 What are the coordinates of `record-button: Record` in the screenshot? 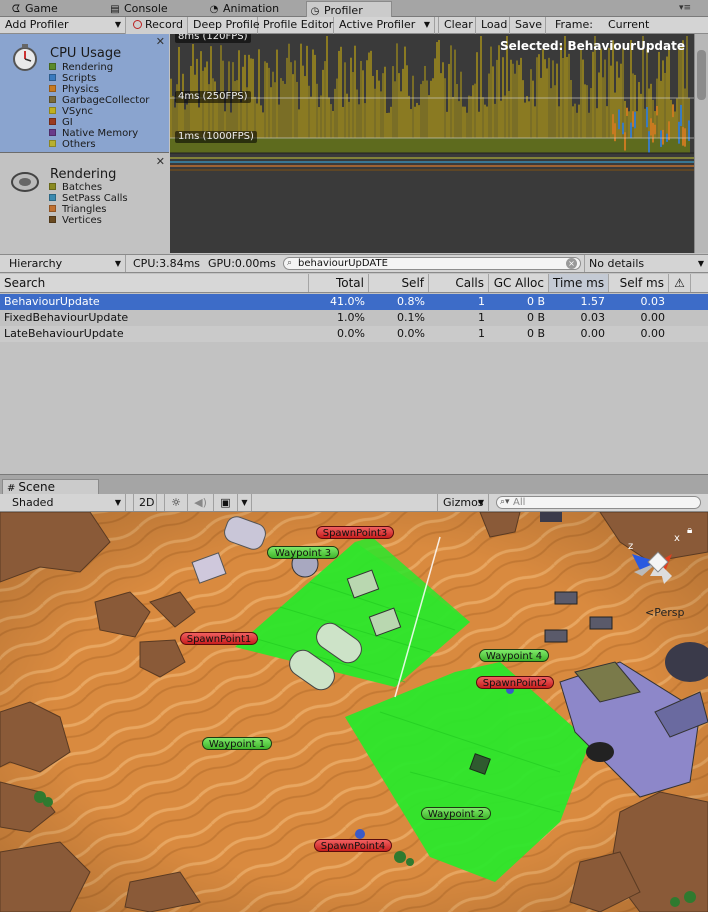 It's located at (157, 25).